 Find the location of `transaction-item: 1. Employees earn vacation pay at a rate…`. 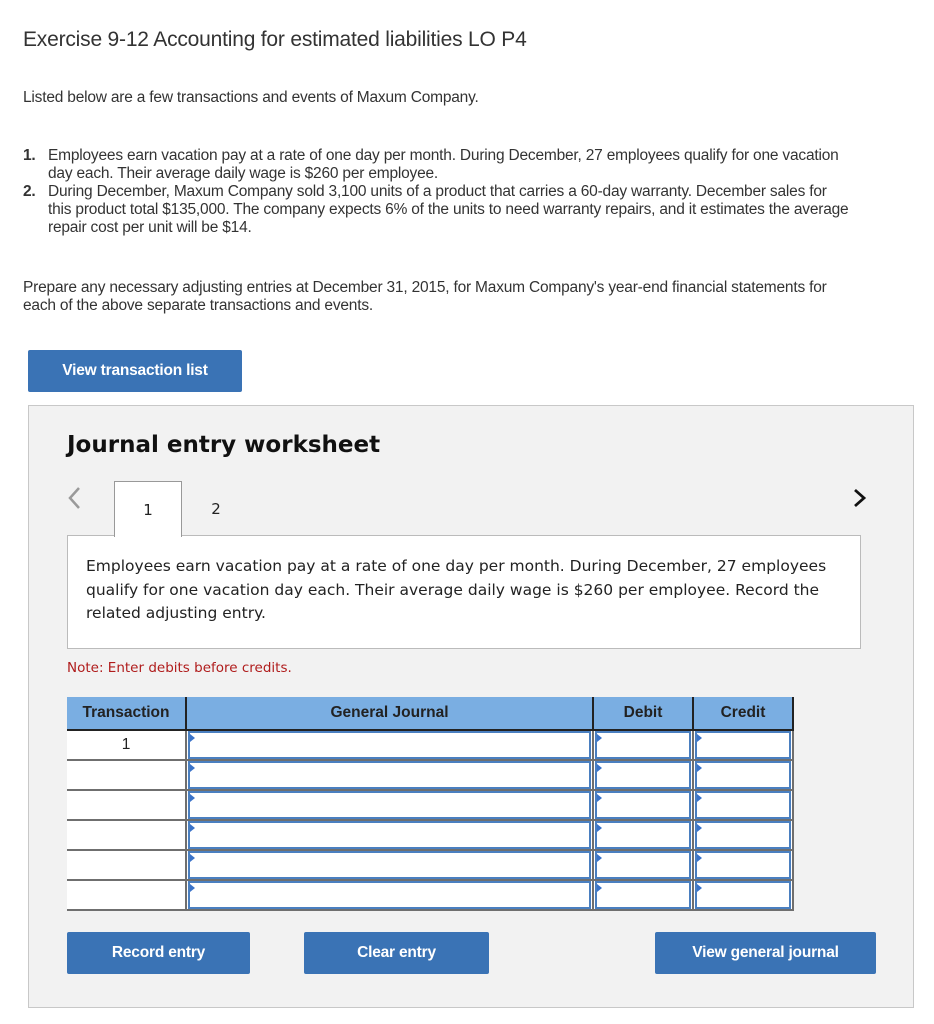

transaction-item: 1. Employees earn vacation pay at a rate… is located at coordinates (438, 165).